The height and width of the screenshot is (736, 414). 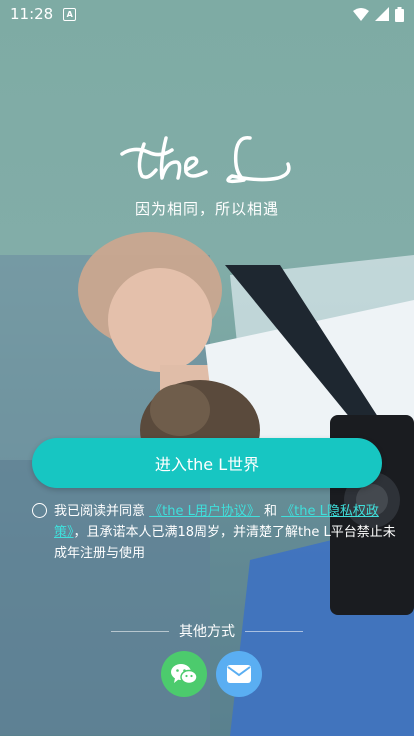 What do you see at coordinates (32, 14) in the screenshot?
I see `status-time: 11:28` at bounding box center [32, 14].